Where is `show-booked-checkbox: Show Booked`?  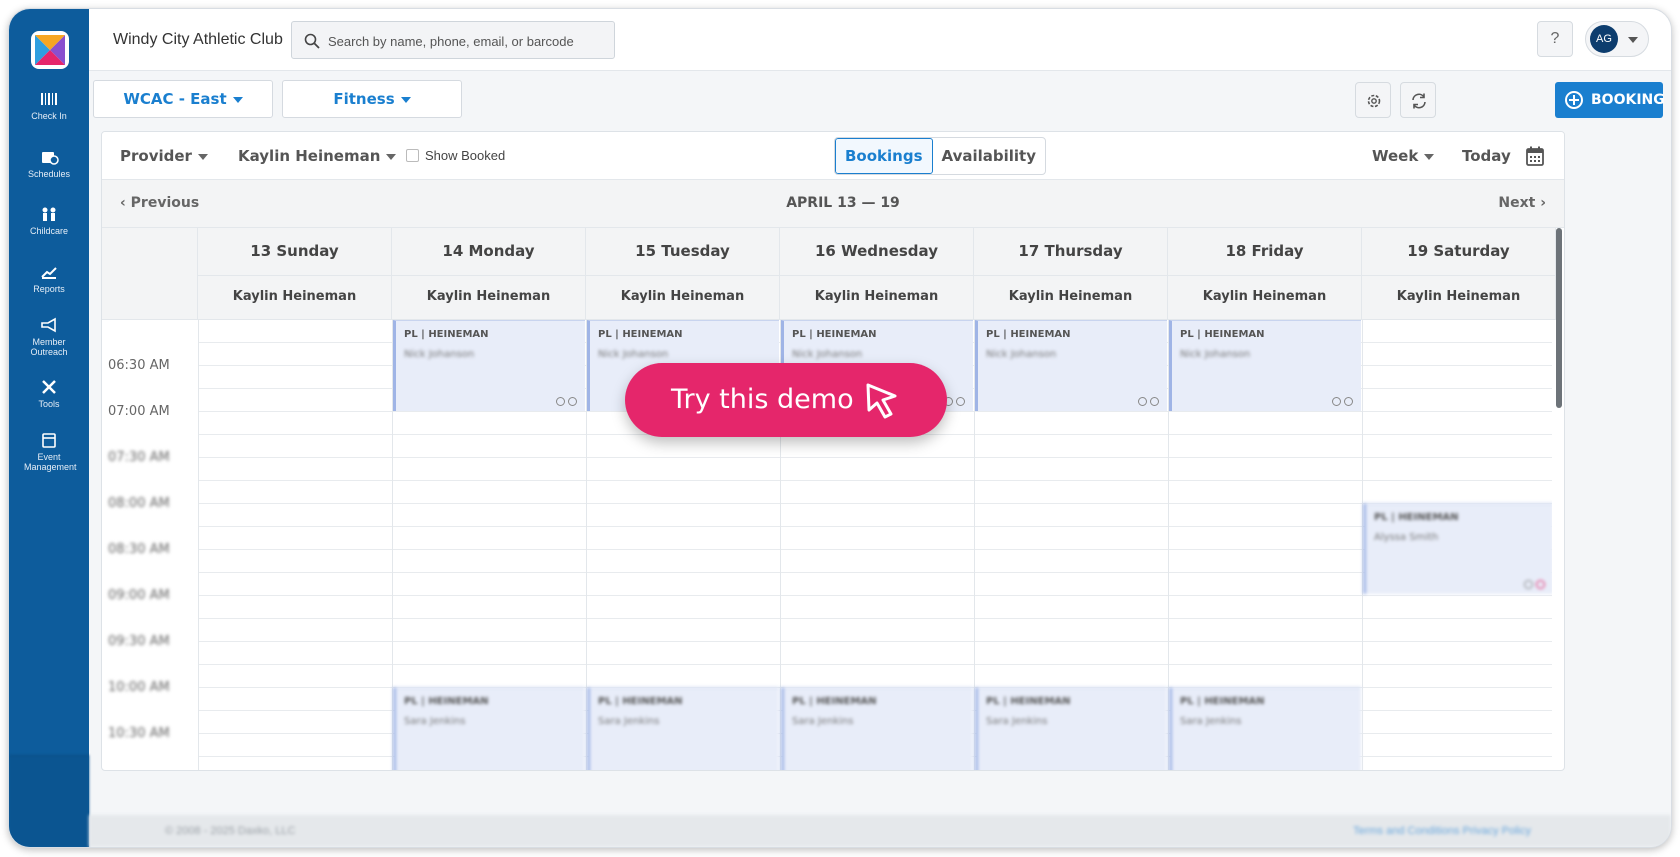 show-booked-checkbox: Show Booked is located at coordinates (455, 155).